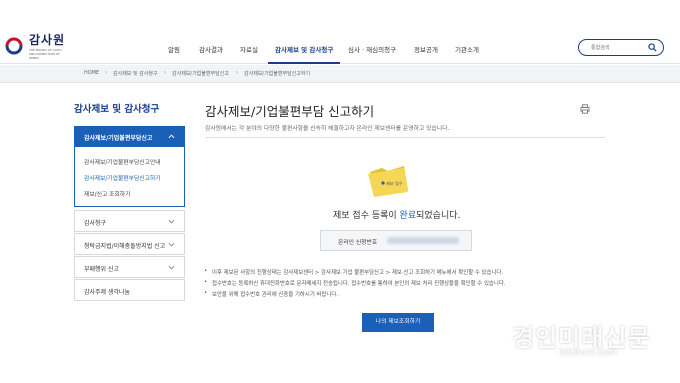 The height and width of the screenshot is (383, 680). Describe the element at coordinates (171, 136) in the screenshot. I see `chevron-up-icon` at that location.